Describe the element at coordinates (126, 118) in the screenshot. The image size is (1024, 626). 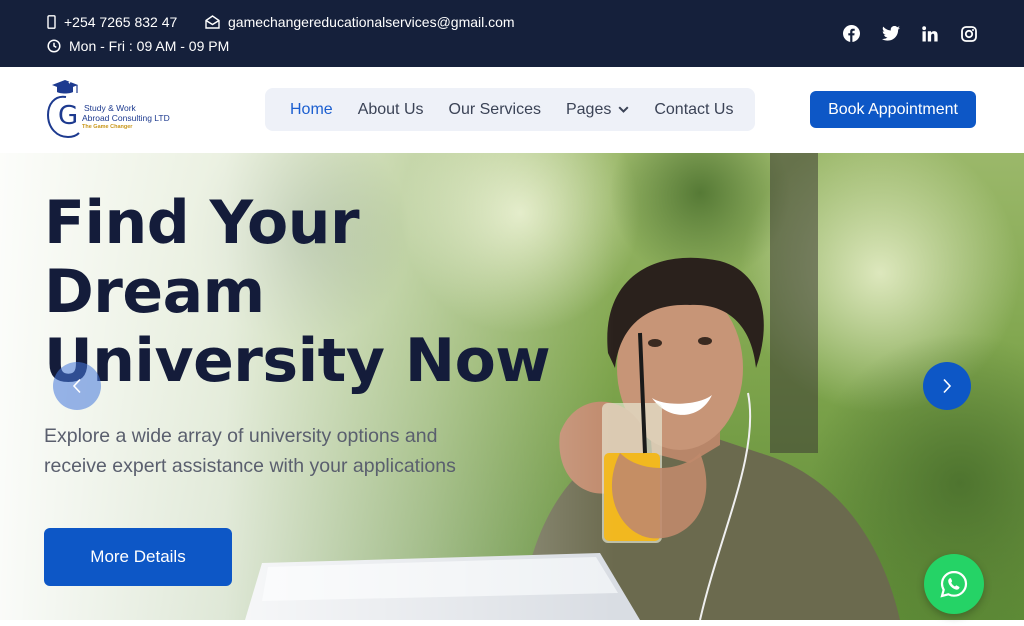
I see `logo-line-2: Abroad Consulting LTD` at that location.